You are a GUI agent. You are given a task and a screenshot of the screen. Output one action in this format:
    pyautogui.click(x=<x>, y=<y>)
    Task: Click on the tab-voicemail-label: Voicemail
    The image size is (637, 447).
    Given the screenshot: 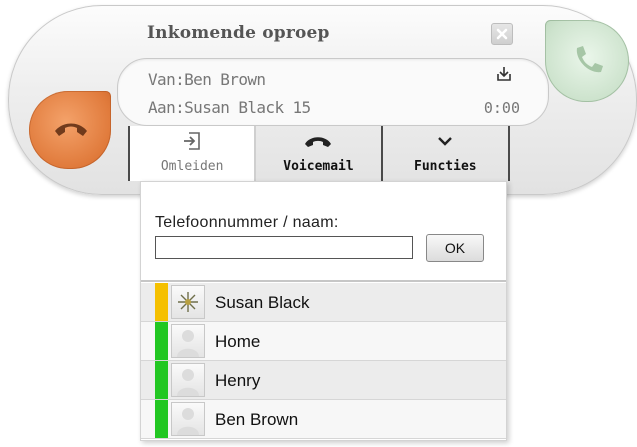 What is the action you would take?
    pyautogui.click(x=318, y=166)
    